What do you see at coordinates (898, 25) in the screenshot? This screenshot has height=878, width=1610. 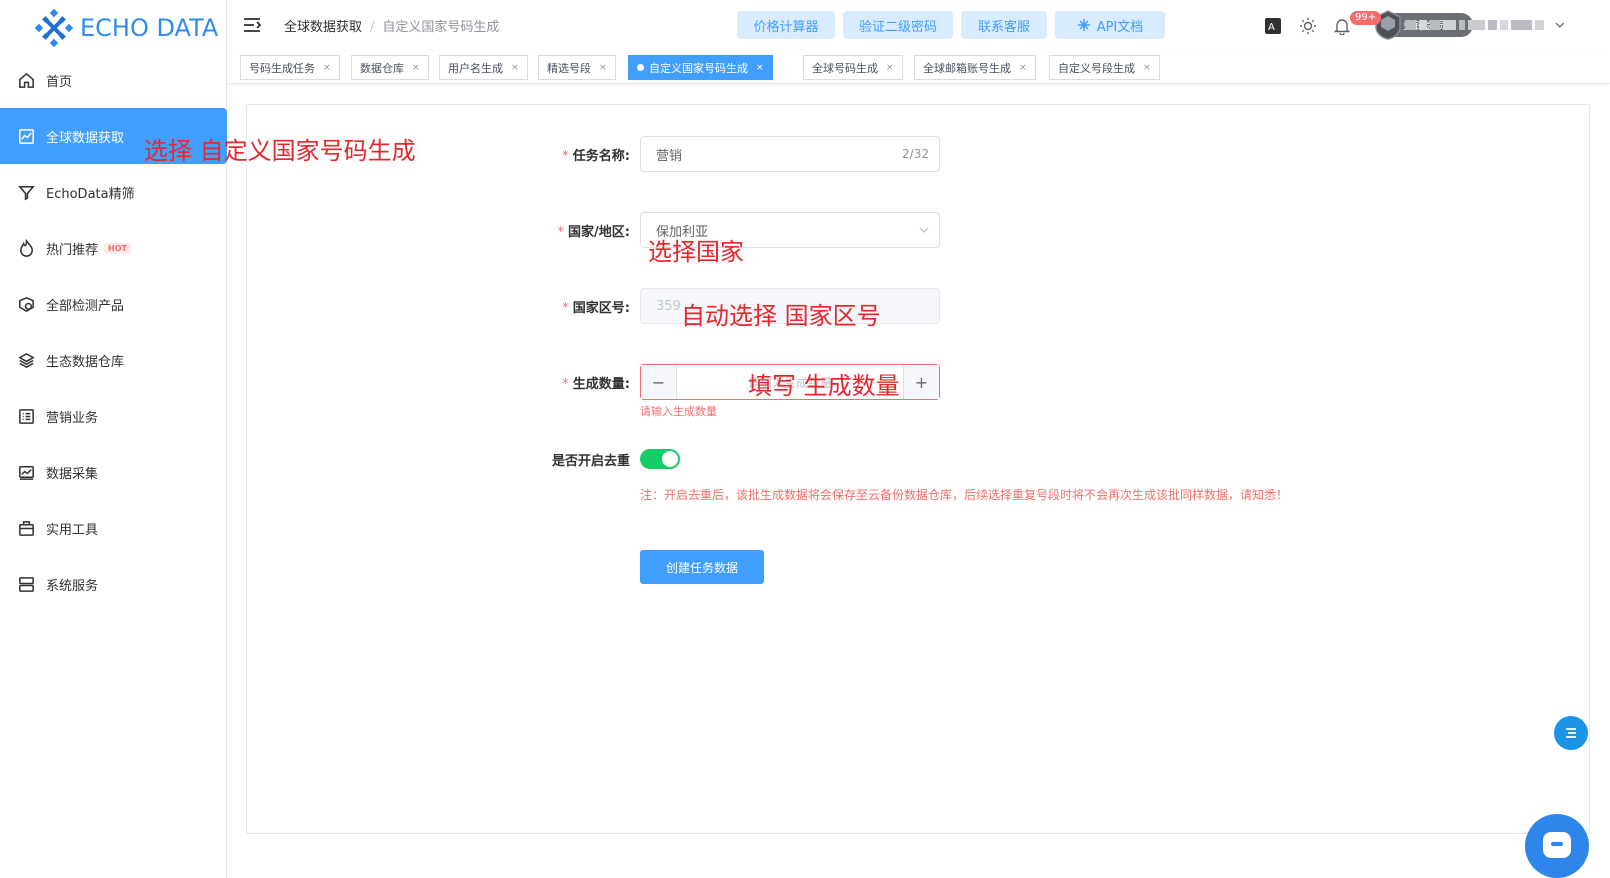 I see `verify-password-button: 验证二级密码` at bounding box center [898, 25].